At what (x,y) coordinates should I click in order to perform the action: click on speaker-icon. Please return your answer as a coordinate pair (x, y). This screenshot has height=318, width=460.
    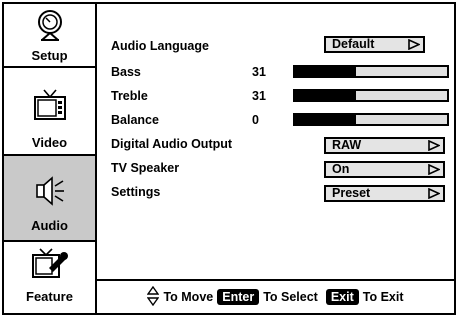
    Looking at the image, I should click on (49, 191).